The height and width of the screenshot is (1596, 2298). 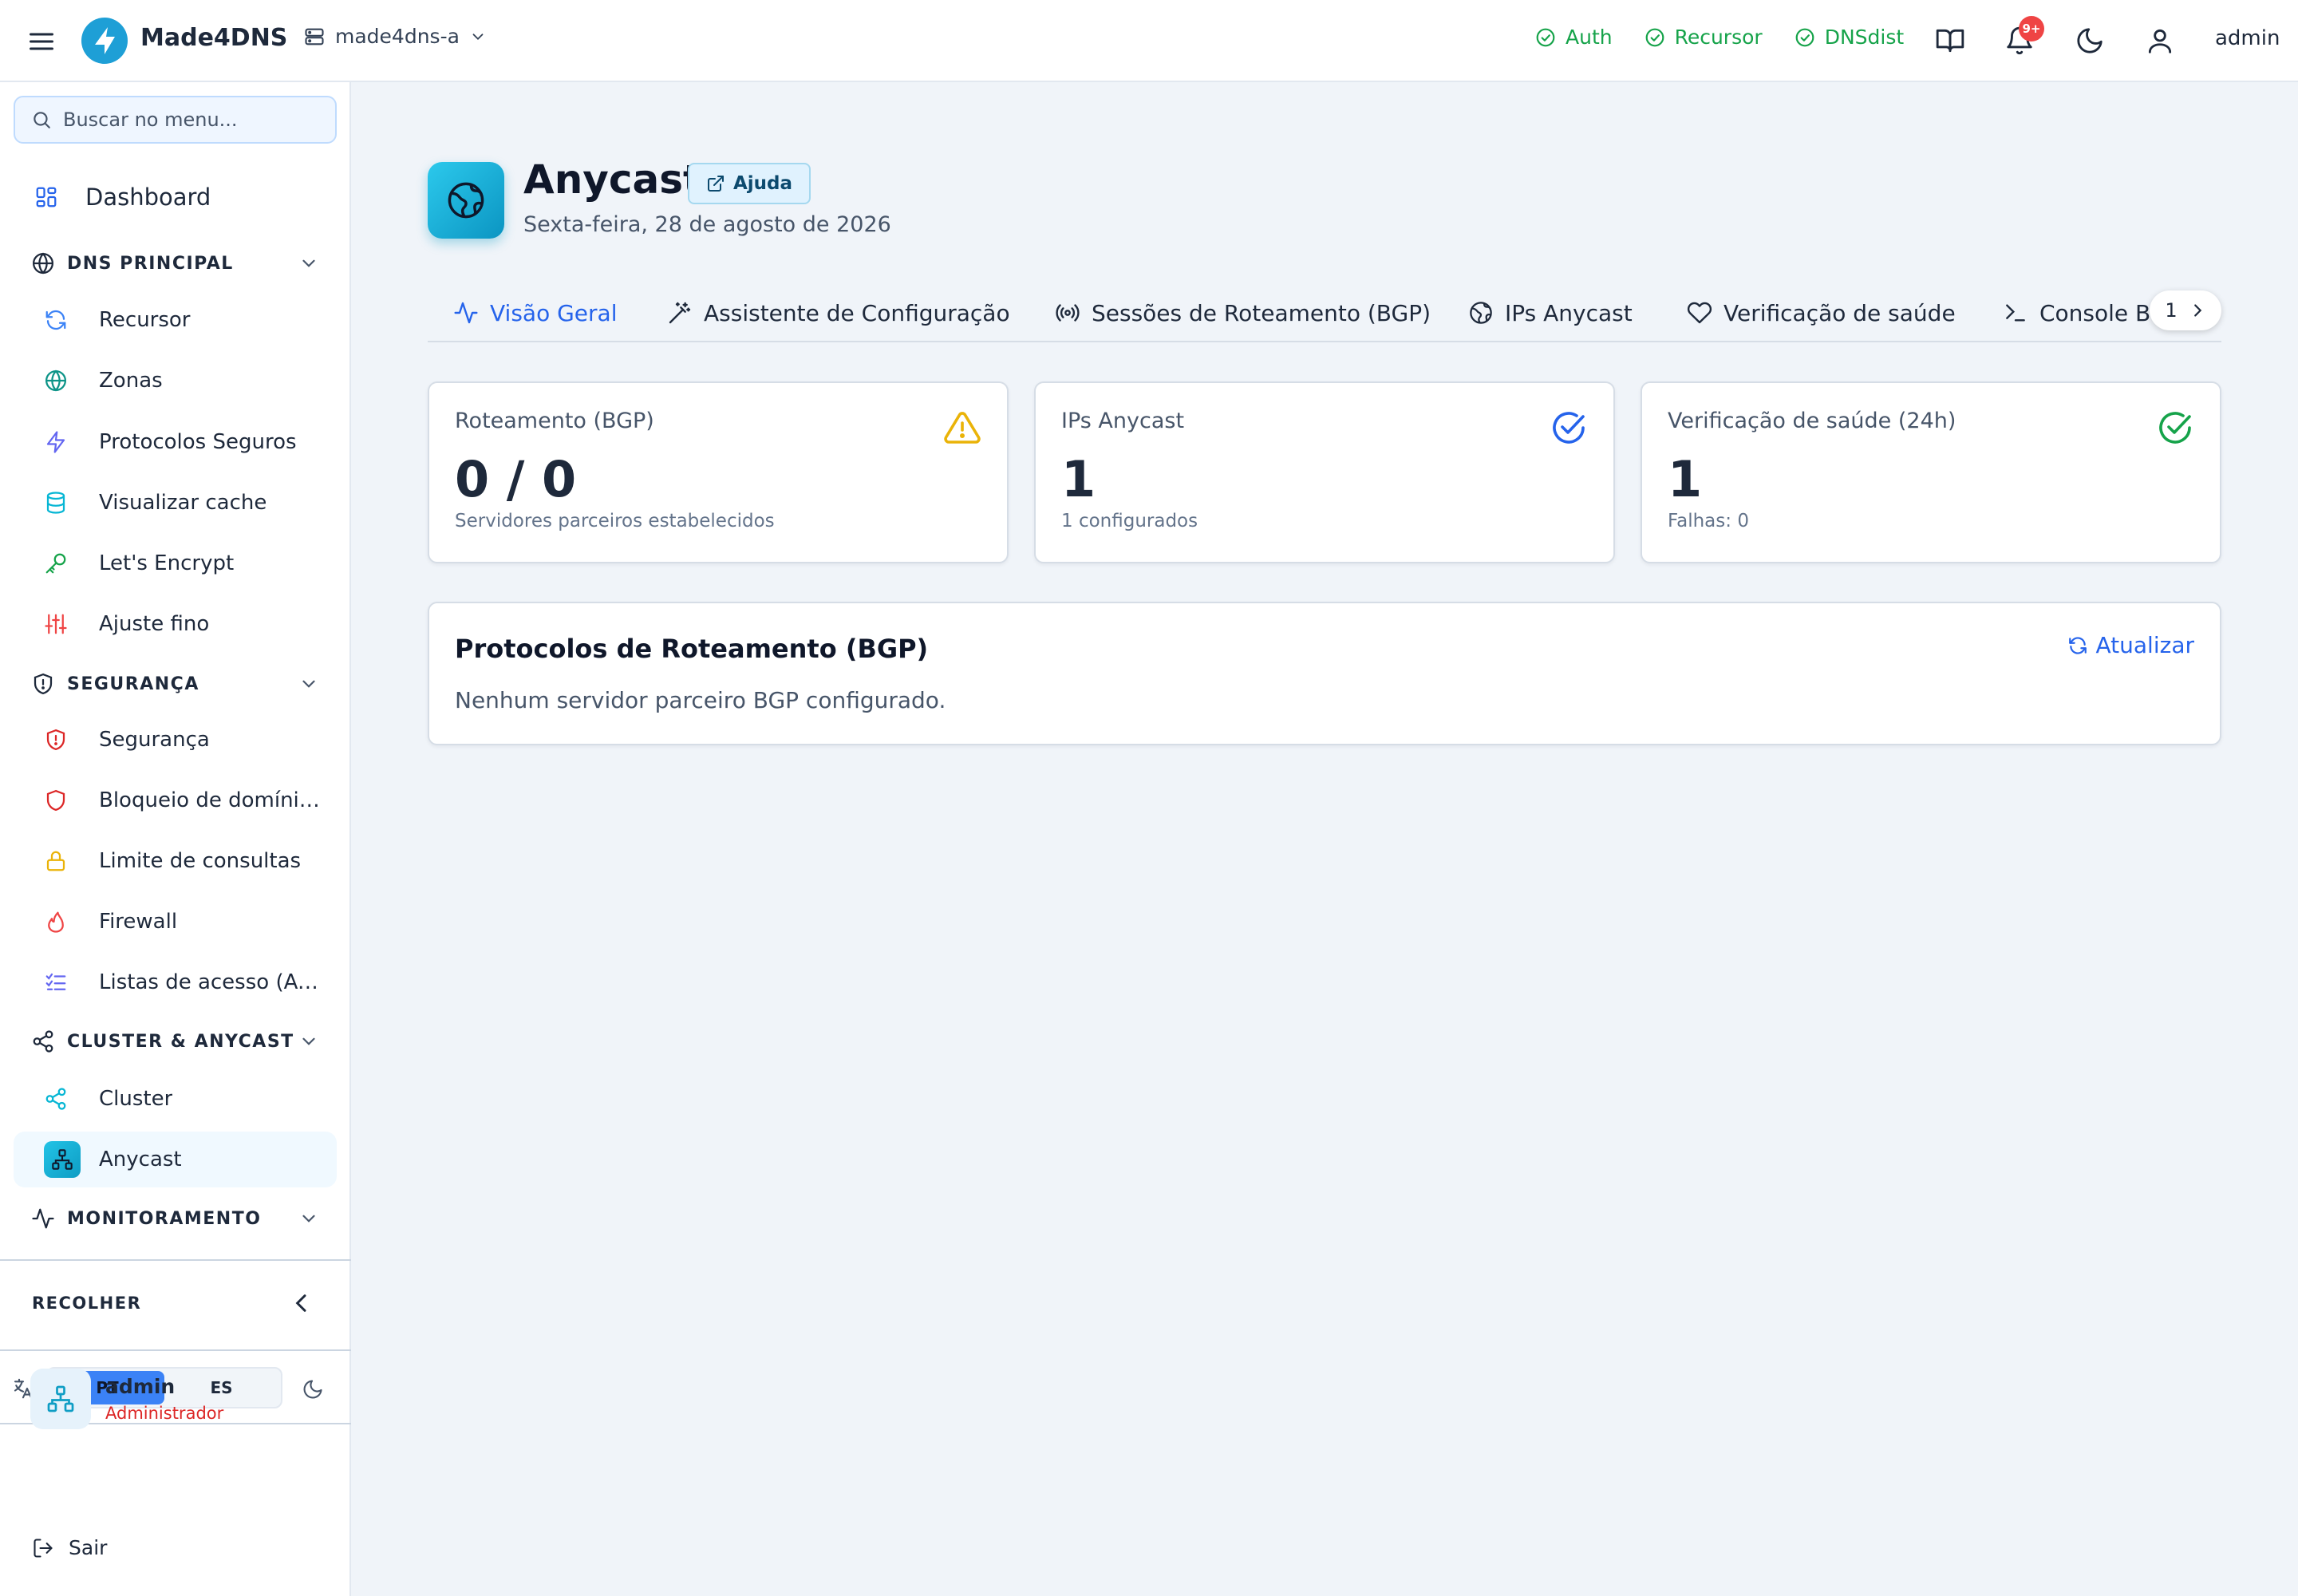 I want to click on sidebar-item-label: Let's Encrypt, so click(x=167, y=563).